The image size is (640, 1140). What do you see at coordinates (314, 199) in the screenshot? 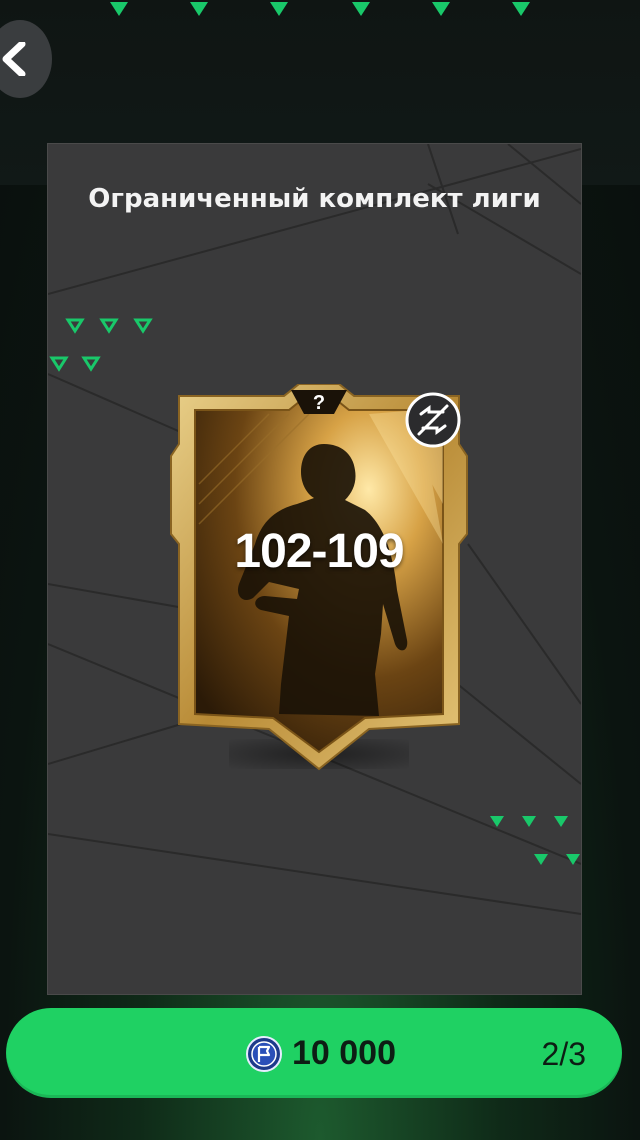
I see `pack-title: Ограниченный комплект лиги` at bounding box center [314, 199].